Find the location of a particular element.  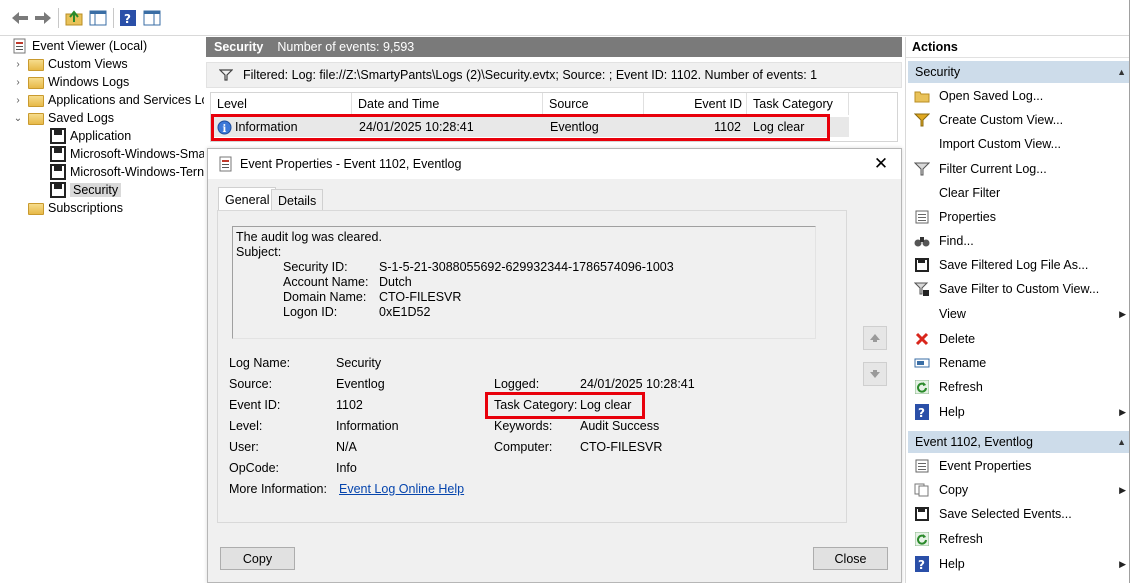

actions-title: Actions is located at coordinates (1019, 47).